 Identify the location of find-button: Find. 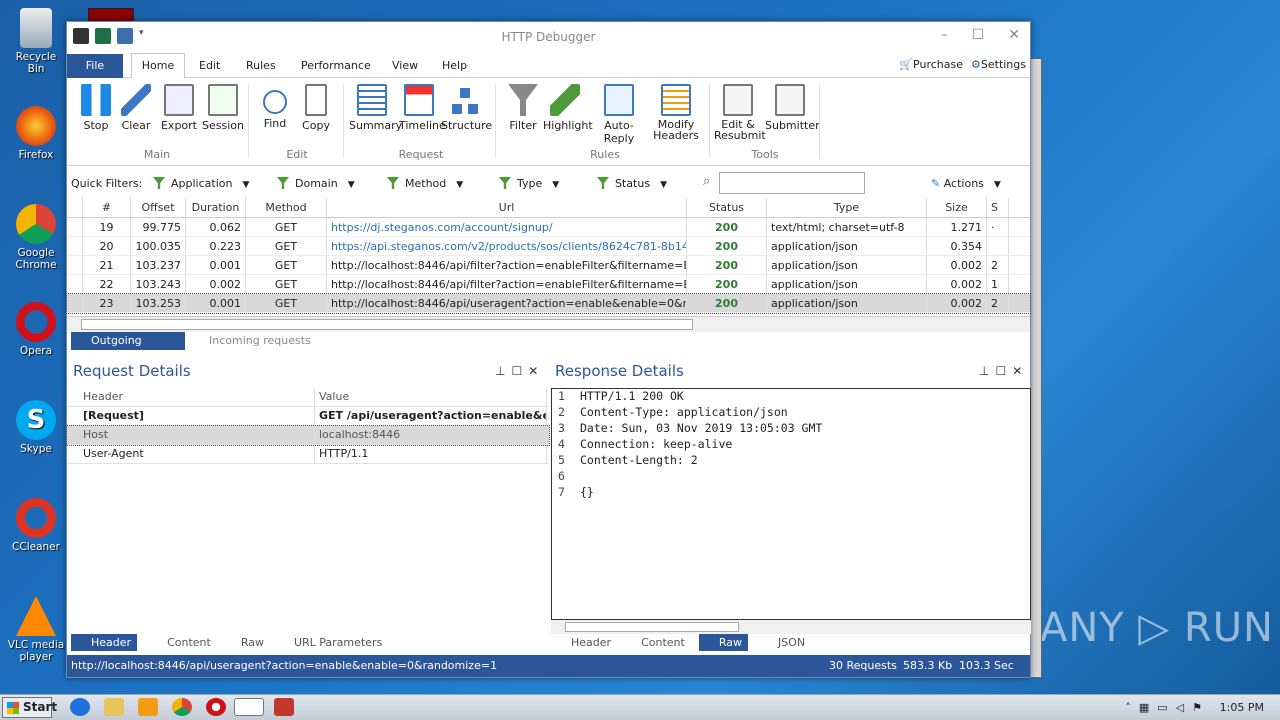
(275, 107).